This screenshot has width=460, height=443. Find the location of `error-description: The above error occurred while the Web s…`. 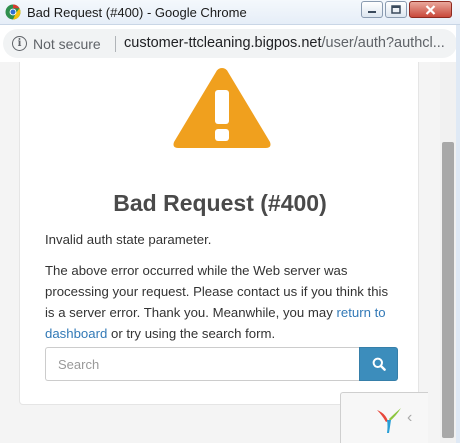

error-description: The above error occurred while the Web s… is located at coordinates (220, 302).